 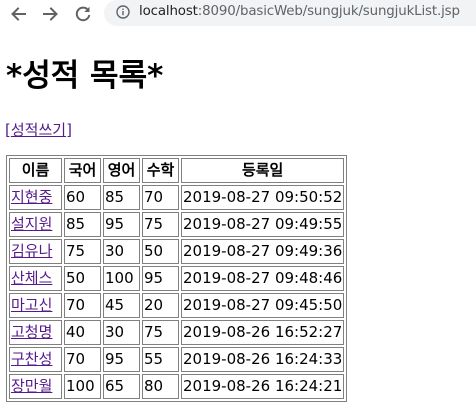 I want to click on page-title: *성적 목록*, so click(x=85, y=76).